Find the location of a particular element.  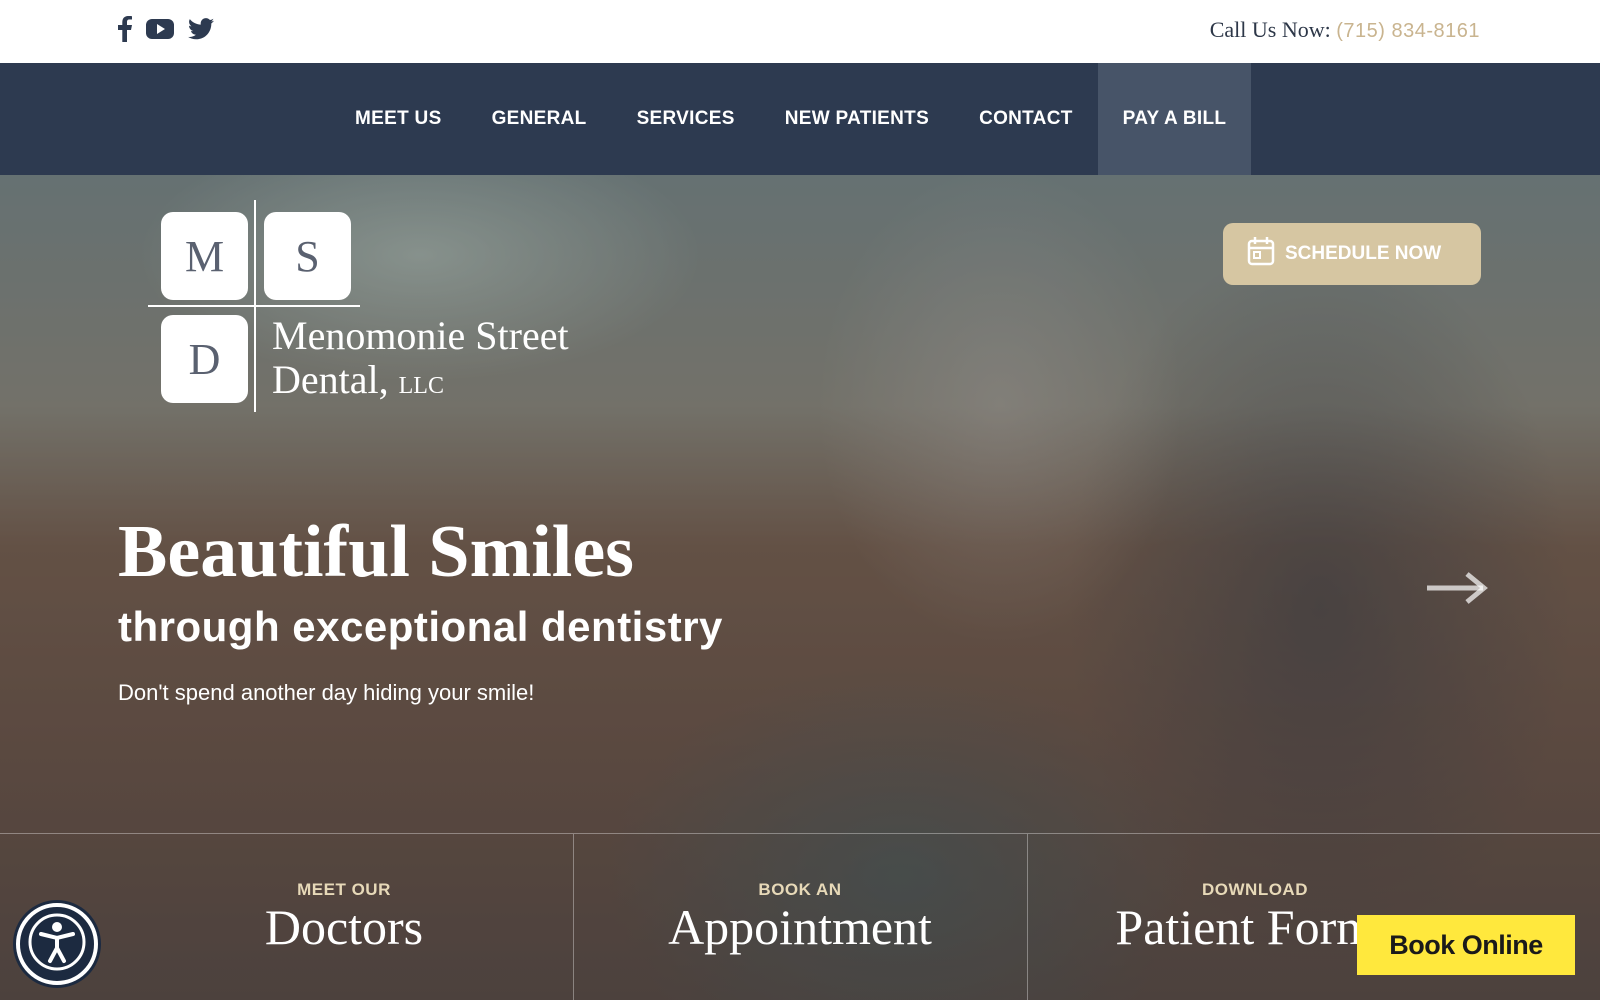

logo-tile-s: S is located at coordinates (307, 256).